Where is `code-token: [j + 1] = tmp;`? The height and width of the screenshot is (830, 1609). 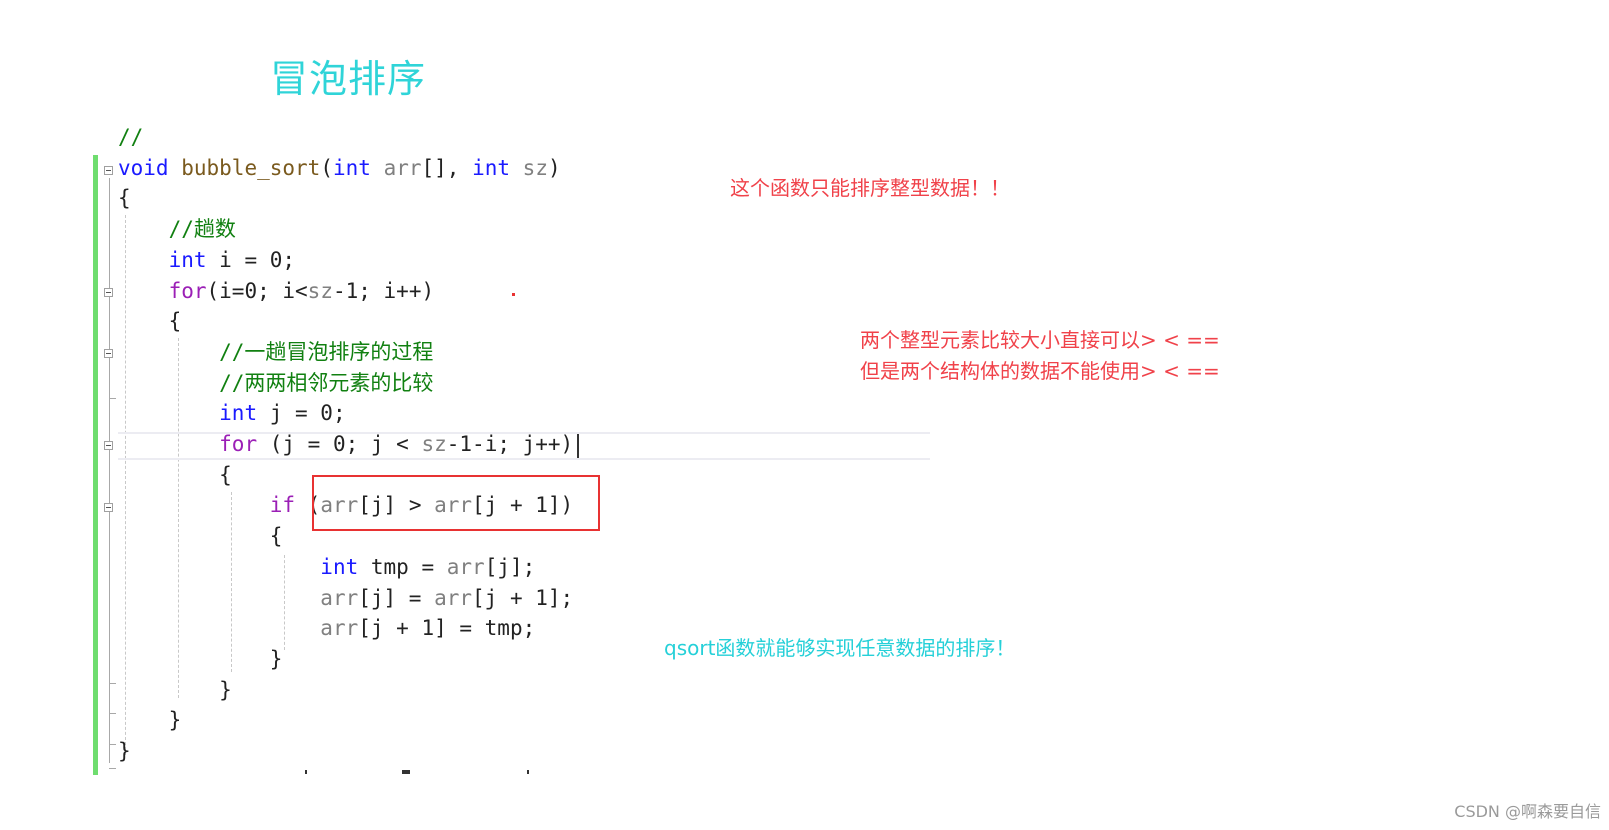
code-token: [j + 1] = tmp; is located at coordinates (447, 628).